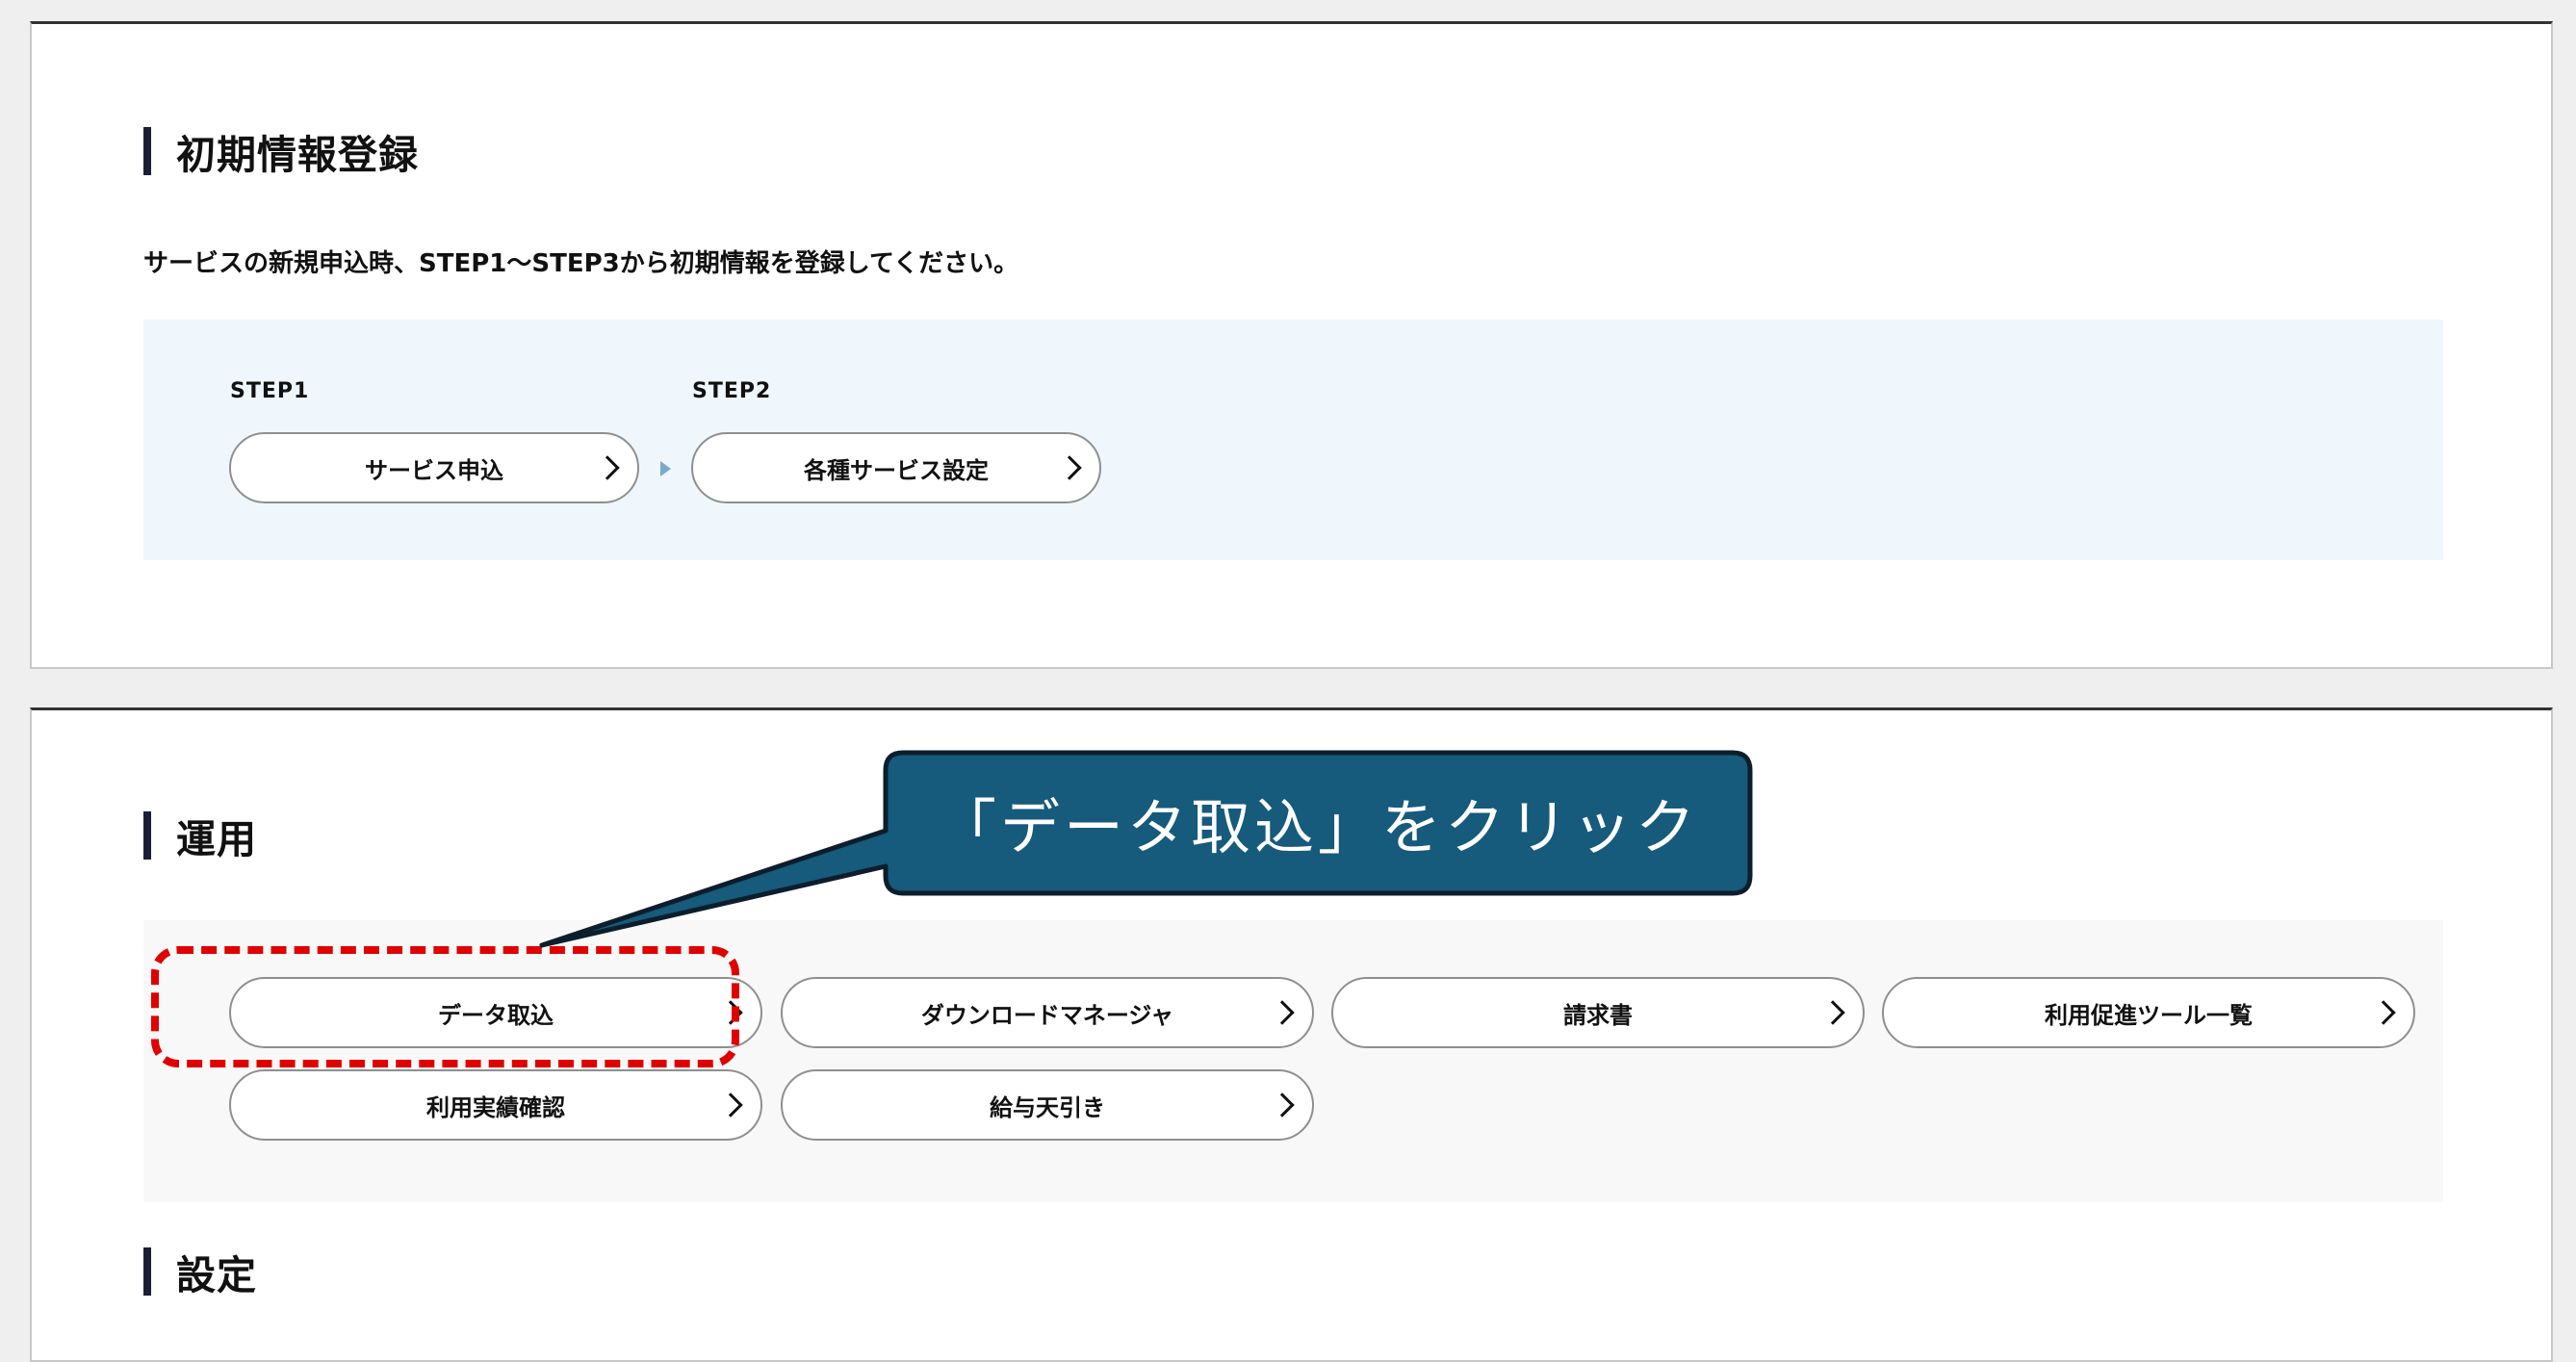  I want to click on step2-label: STEP2, so click(732, 391).